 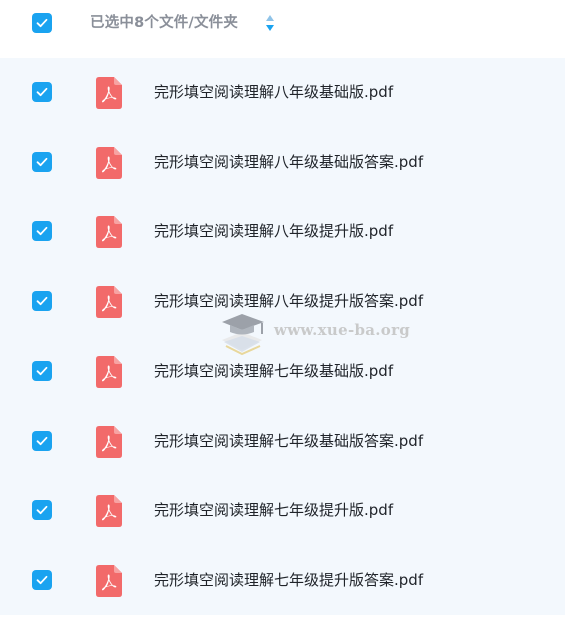 What do you see at coordinates (273, 510) in the screenshot?
I see `file-name: 完形填空阅读理解七年级提升版.pdf` at bounding box center [273, 510].